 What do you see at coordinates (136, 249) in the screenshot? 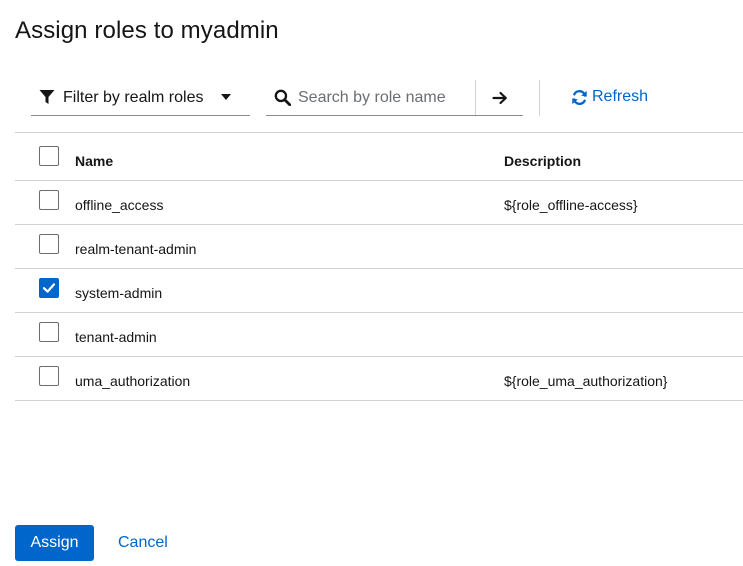
I see `role-name: realm-tenant-admin` at bounding box center [136, 249].